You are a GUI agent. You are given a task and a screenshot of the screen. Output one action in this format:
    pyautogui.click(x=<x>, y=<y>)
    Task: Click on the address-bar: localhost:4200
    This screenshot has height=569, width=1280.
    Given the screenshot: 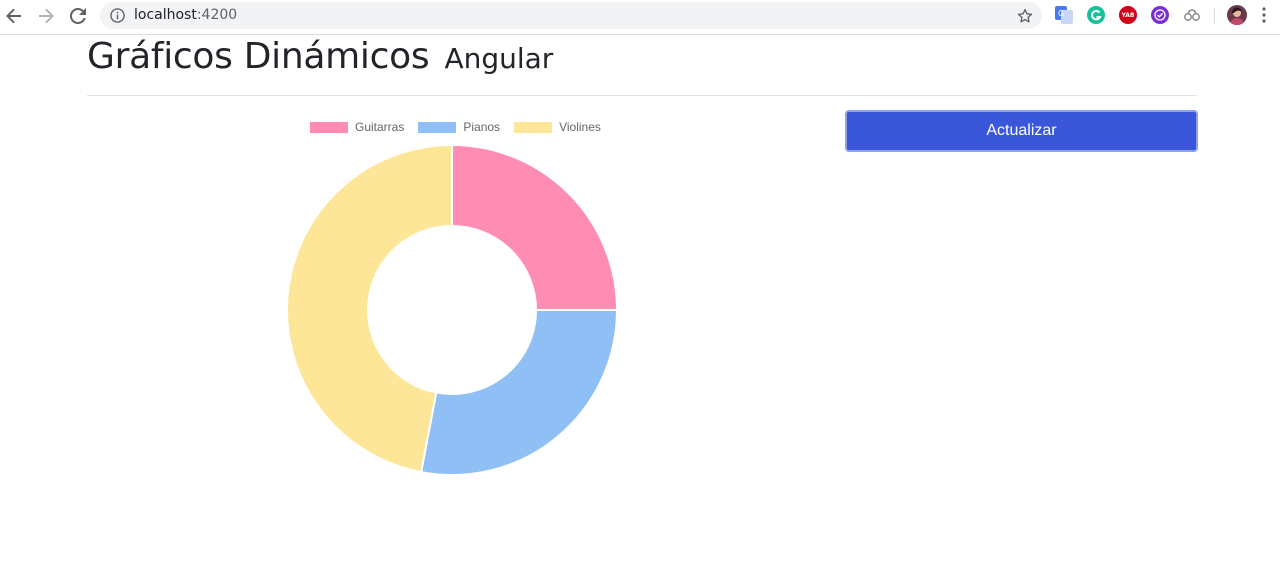 What is the action you would take?
    pyautogui.click(x=571, y=15)
    